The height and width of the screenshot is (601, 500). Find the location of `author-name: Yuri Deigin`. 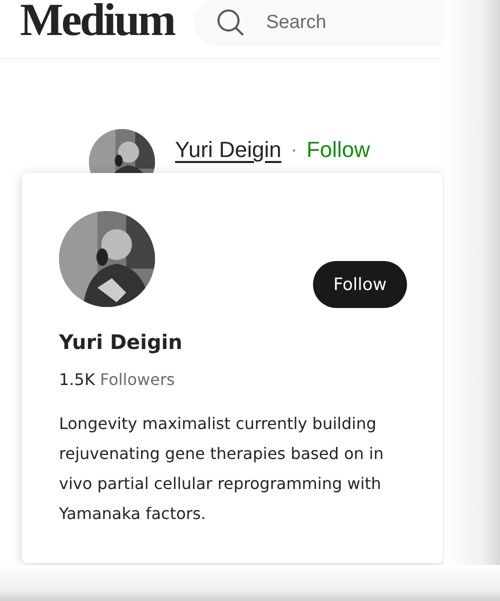

author-name: Yuri Deigin is located at coordinates (233, 342).